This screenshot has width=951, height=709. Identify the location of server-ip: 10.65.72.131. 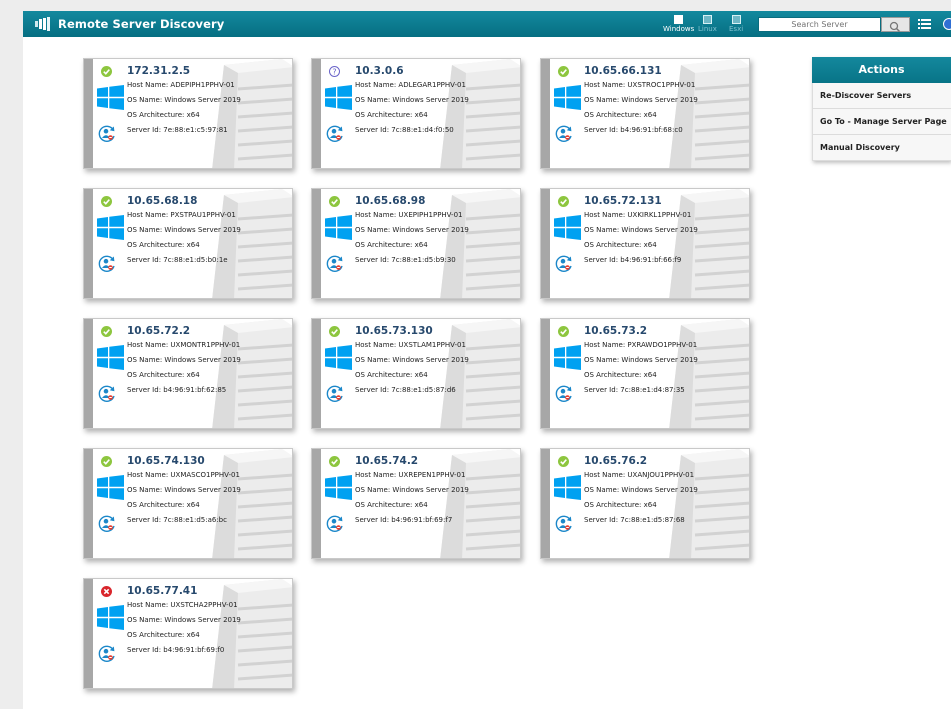
(623, 201).